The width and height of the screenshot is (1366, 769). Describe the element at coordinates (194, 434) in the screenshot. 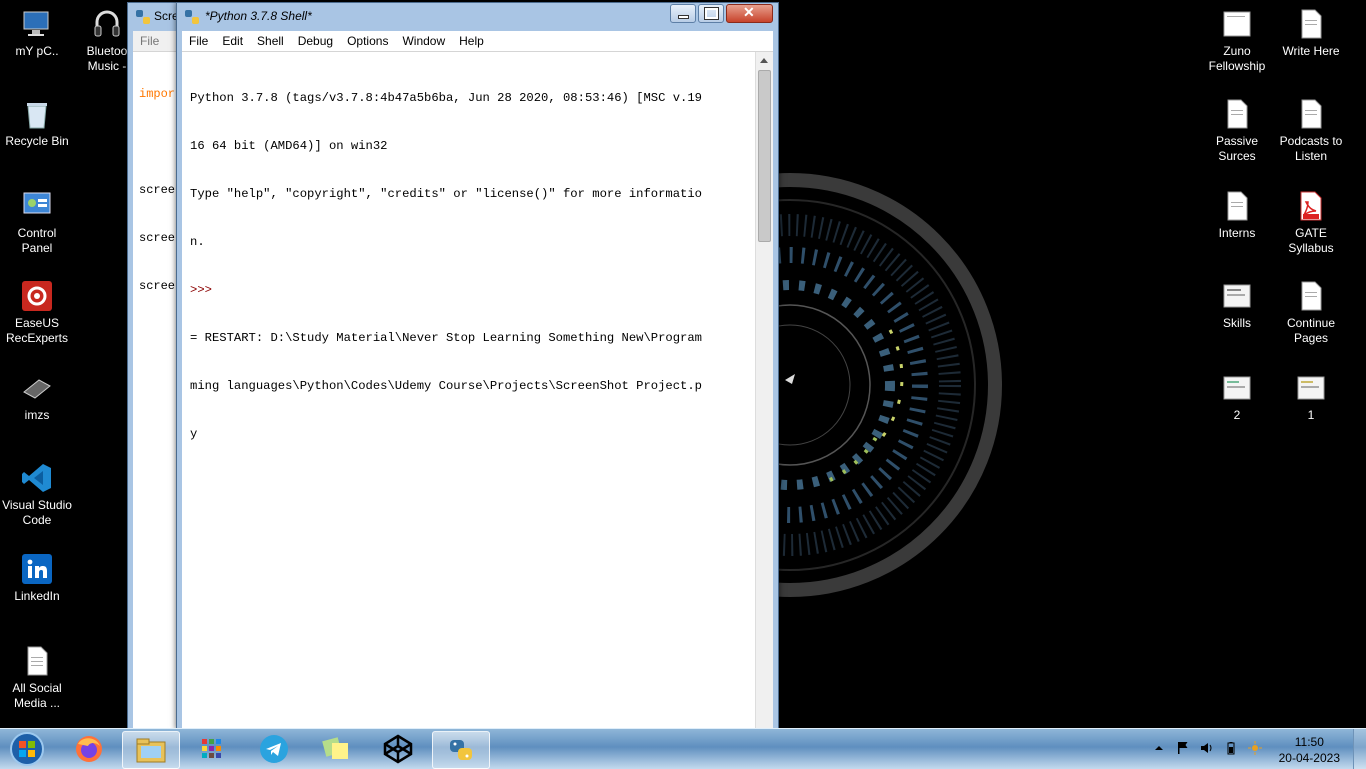

I see `shell-line: y` at that location.